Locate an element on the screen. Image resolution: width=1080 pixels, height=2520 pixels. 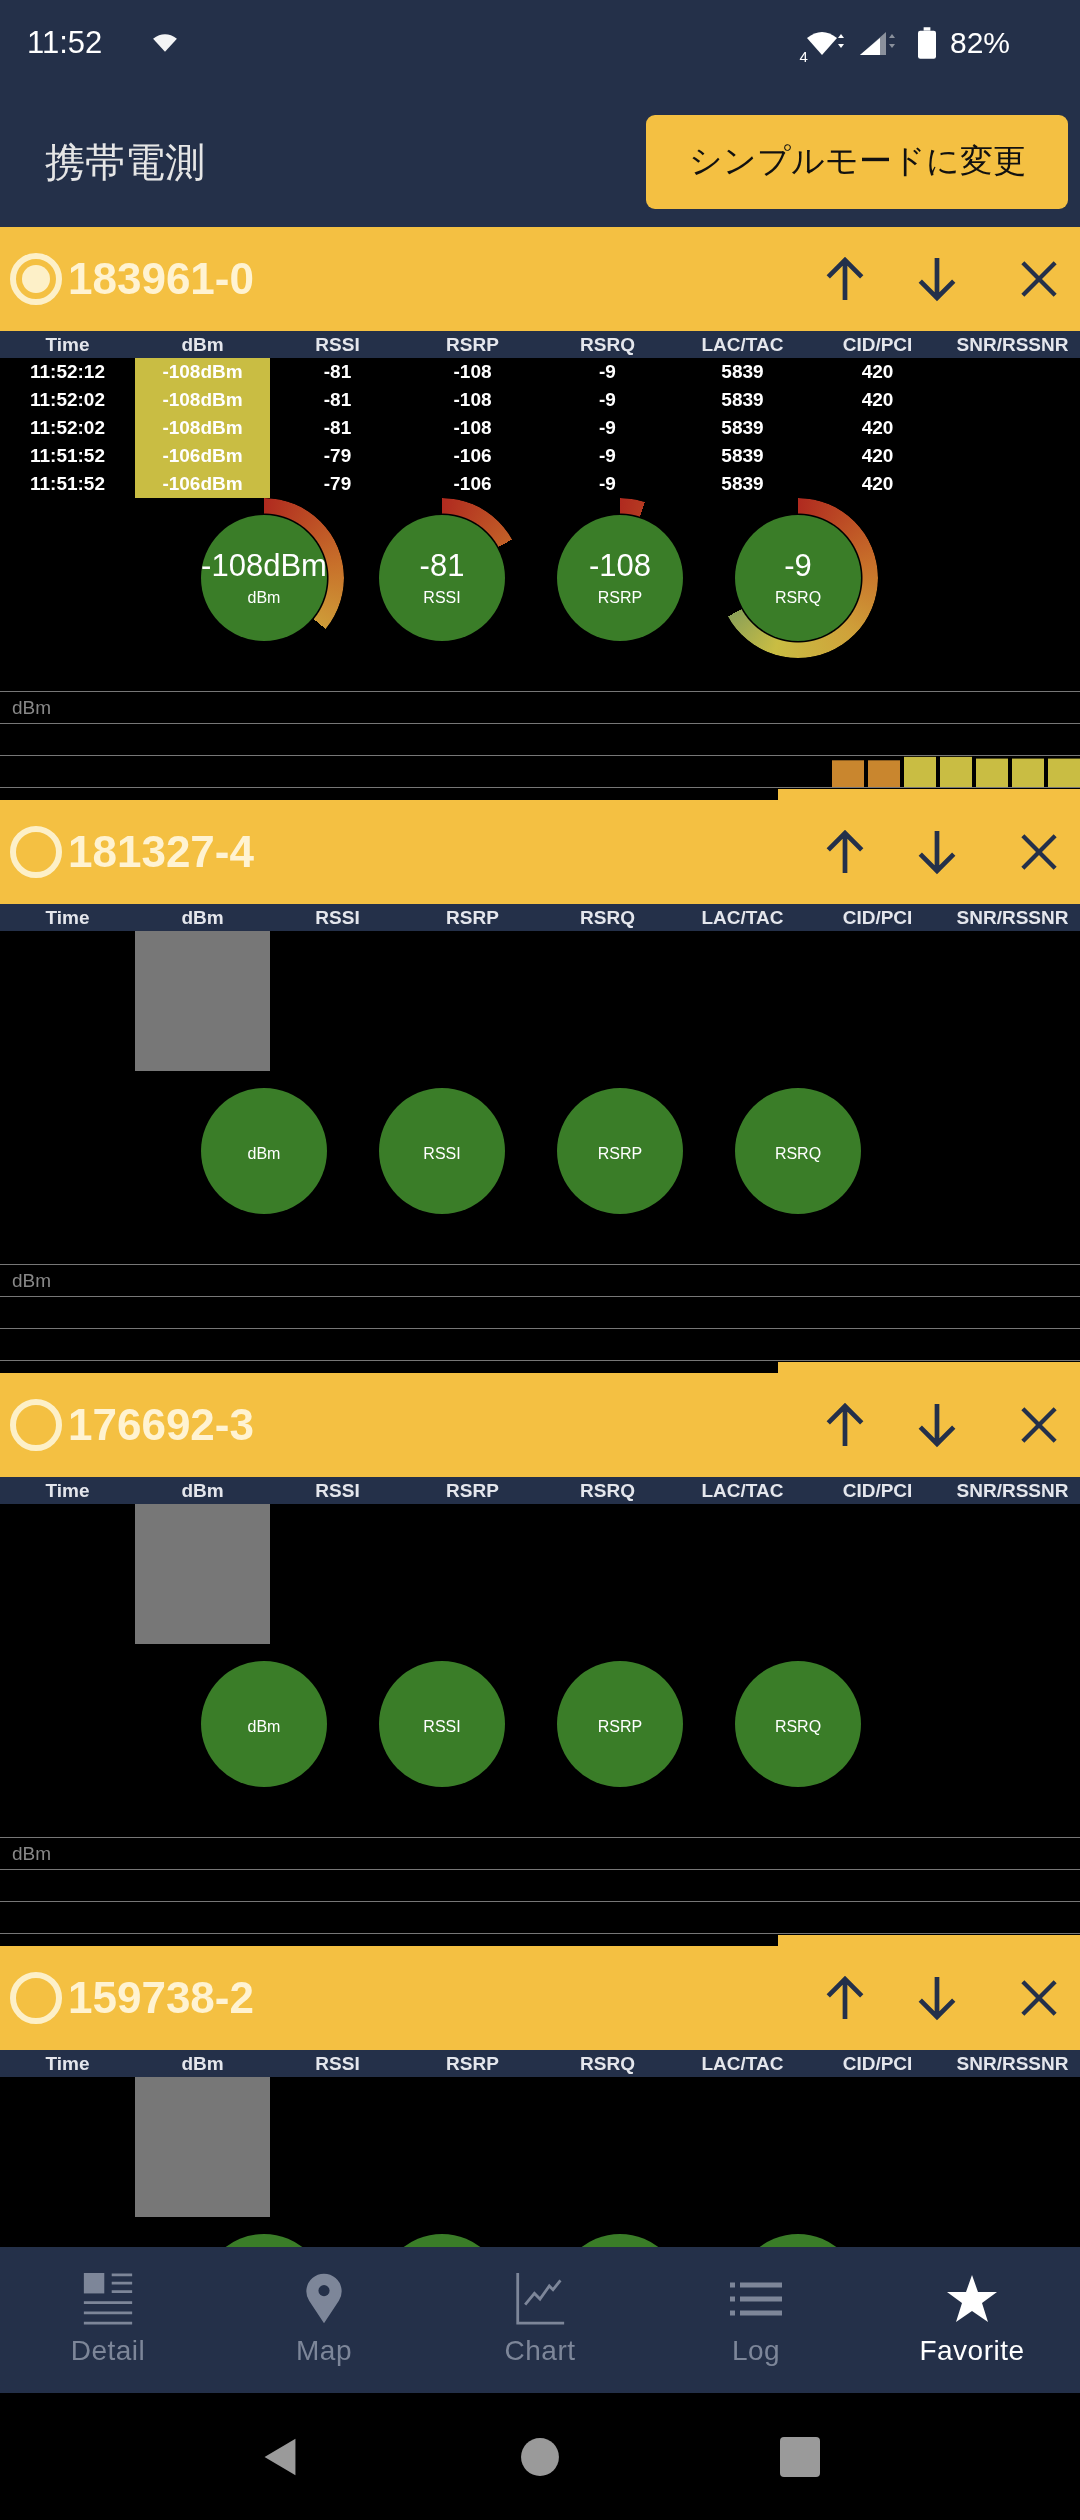
simple-mode-button: シンプルモードに変更 is located at coordinates (857, 161).